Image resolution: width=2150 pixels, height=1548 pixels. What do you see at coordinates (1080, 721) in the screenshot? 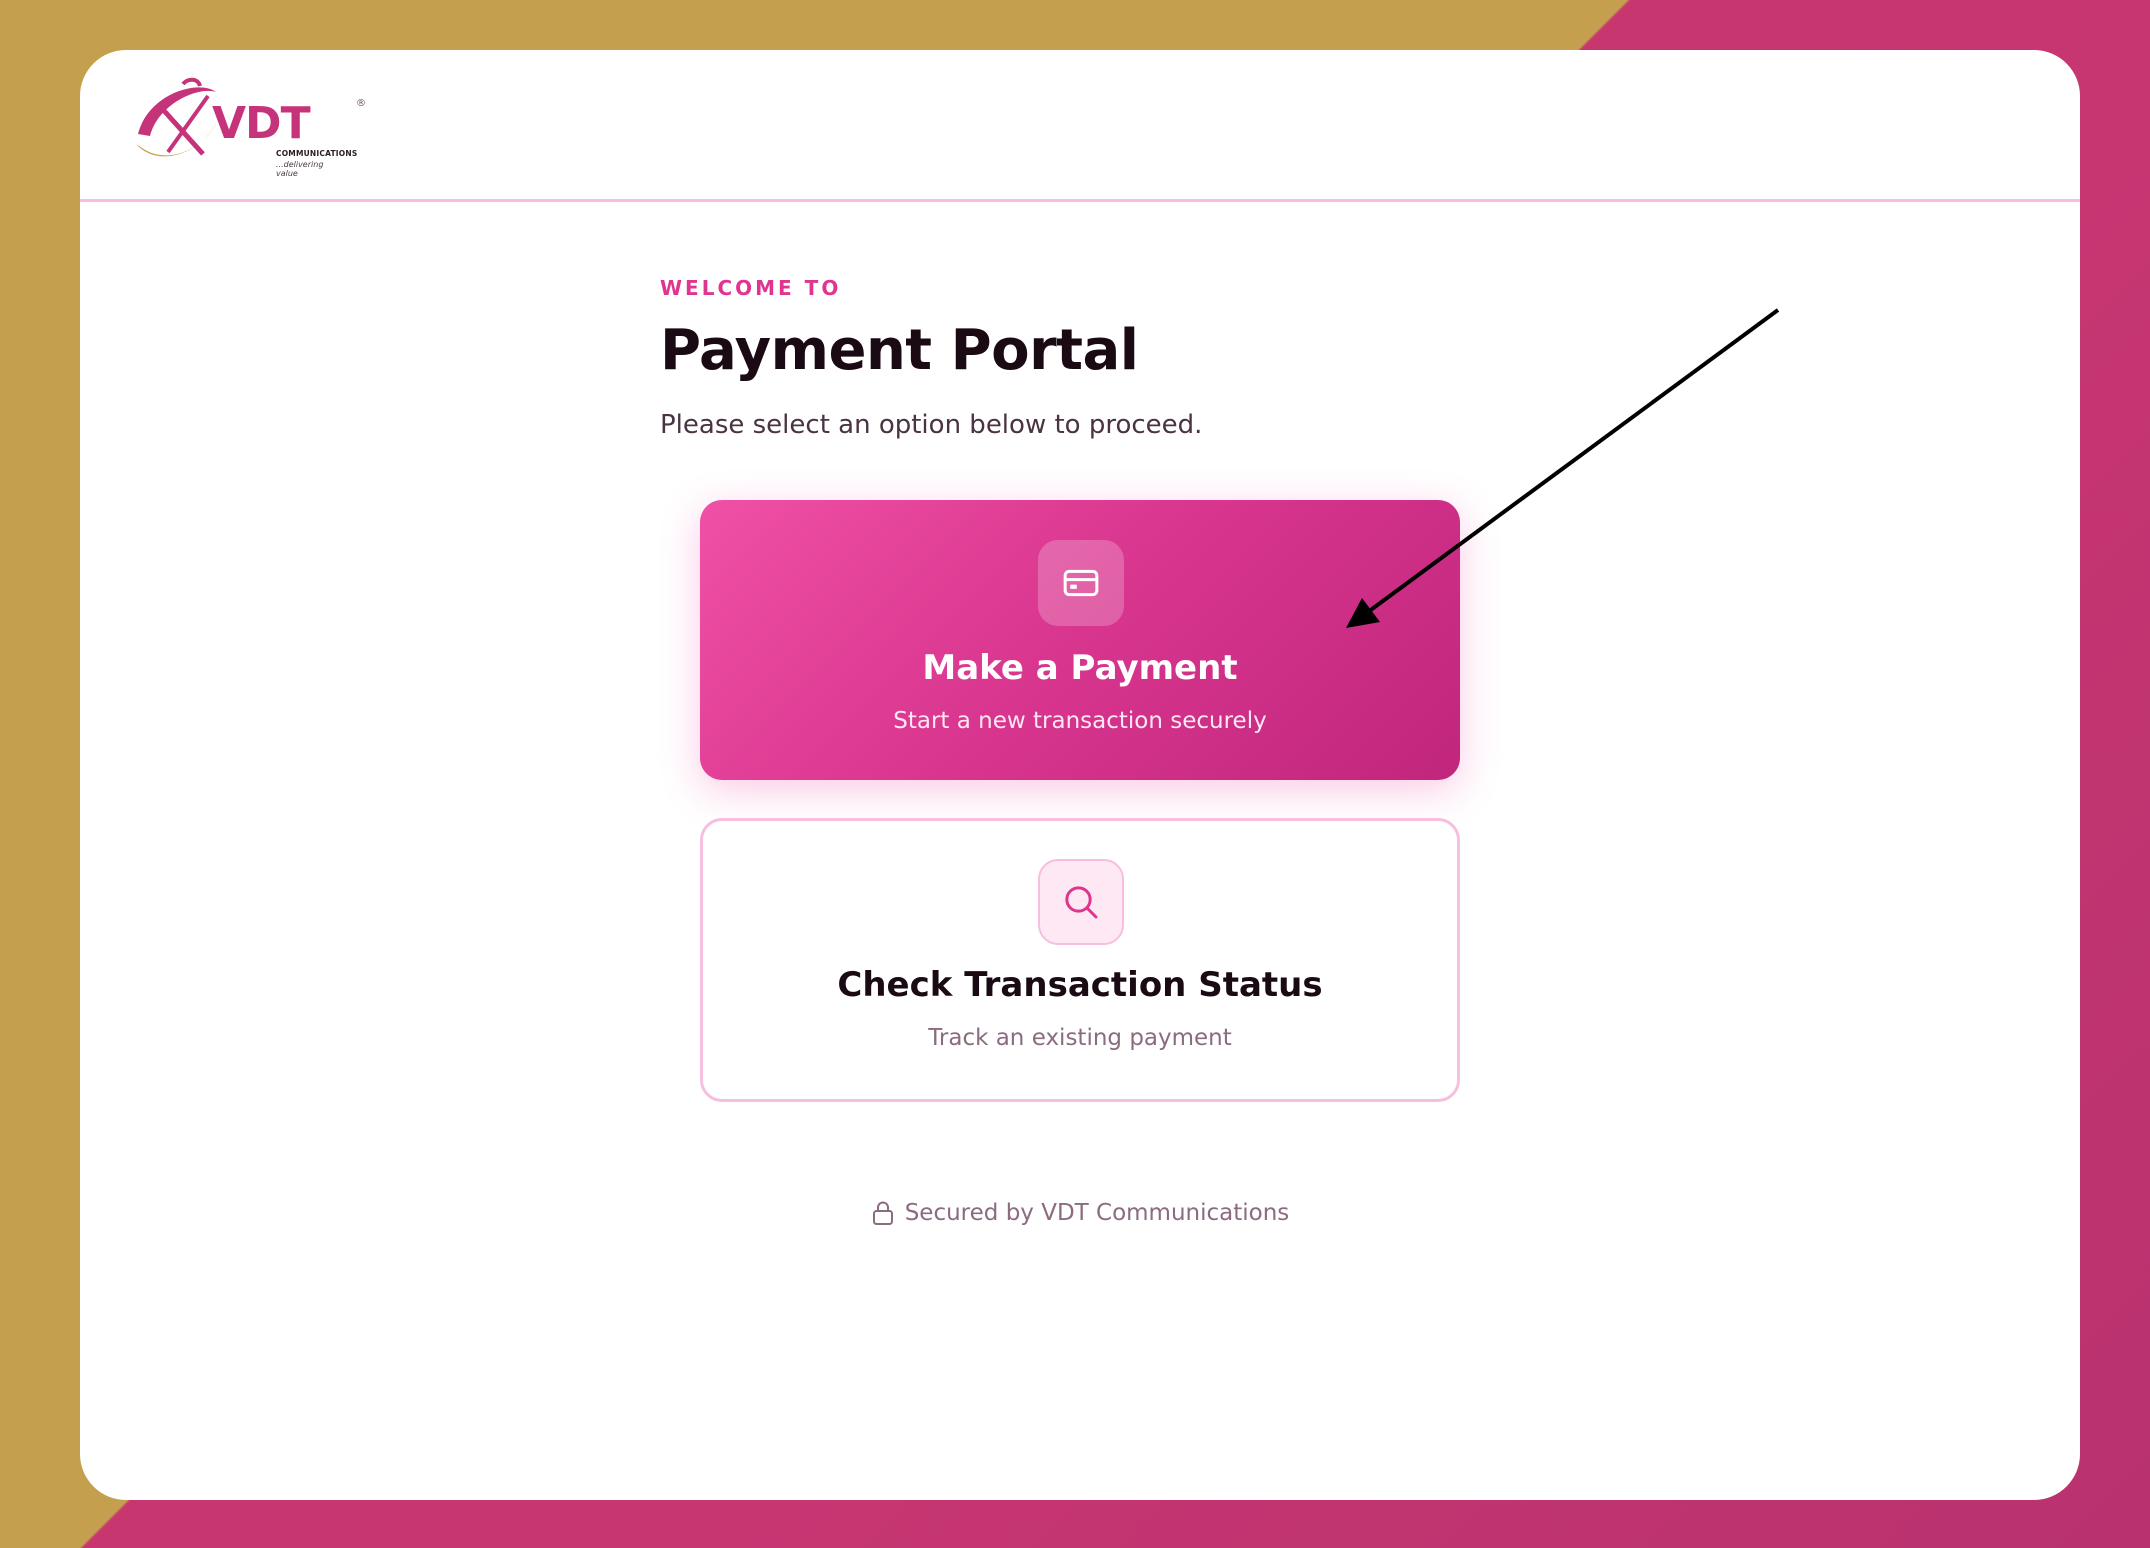
I see `make-payment-description: Start a new transaction securely` at bounding box center [1080, 721].